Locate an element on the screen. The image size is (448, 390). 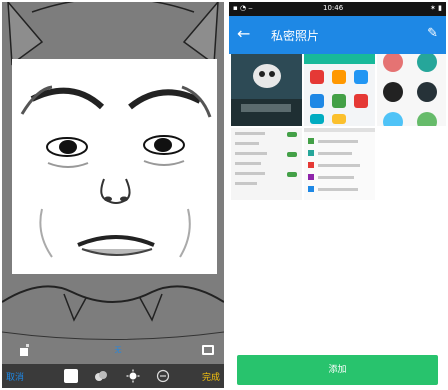
add-button: 添加 is located at coordinates (337, 370).